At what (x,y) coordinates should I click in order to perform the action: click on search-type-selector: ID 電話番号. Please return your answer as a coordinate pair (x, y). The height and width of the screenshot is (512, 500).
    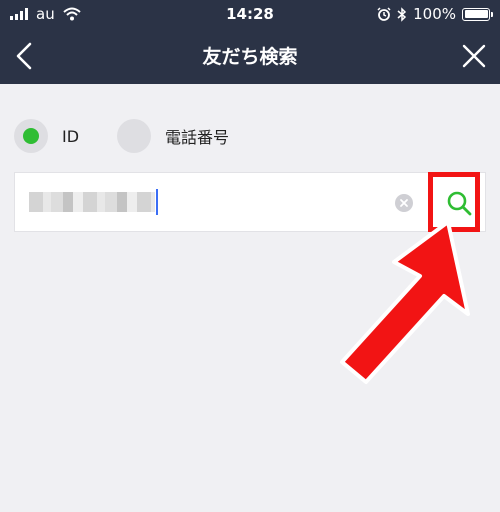
    Looking at the image, I should click on (121, 136).